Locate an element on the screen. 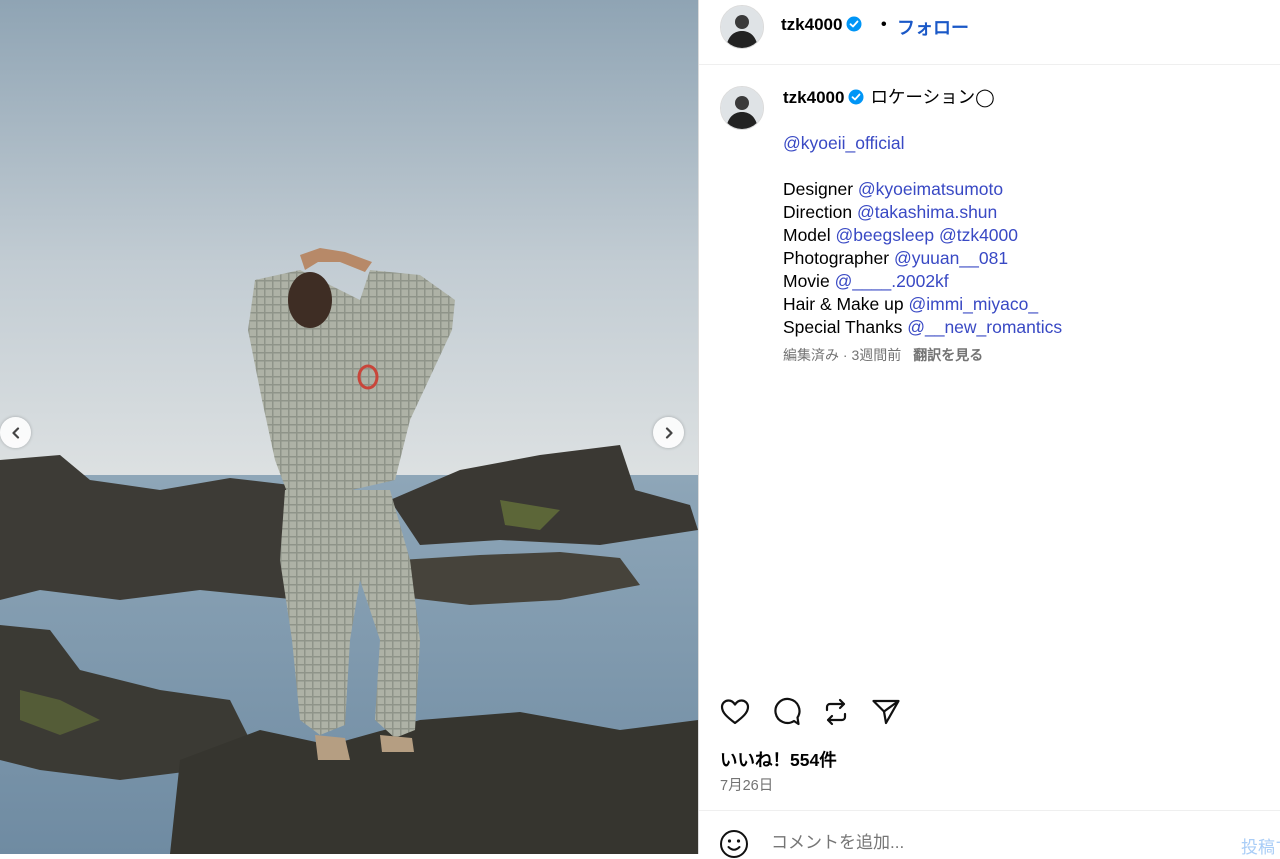 This screenshot has width=1280, height=859. caption-username: tzk4000 is located at coordinates (813, 97).